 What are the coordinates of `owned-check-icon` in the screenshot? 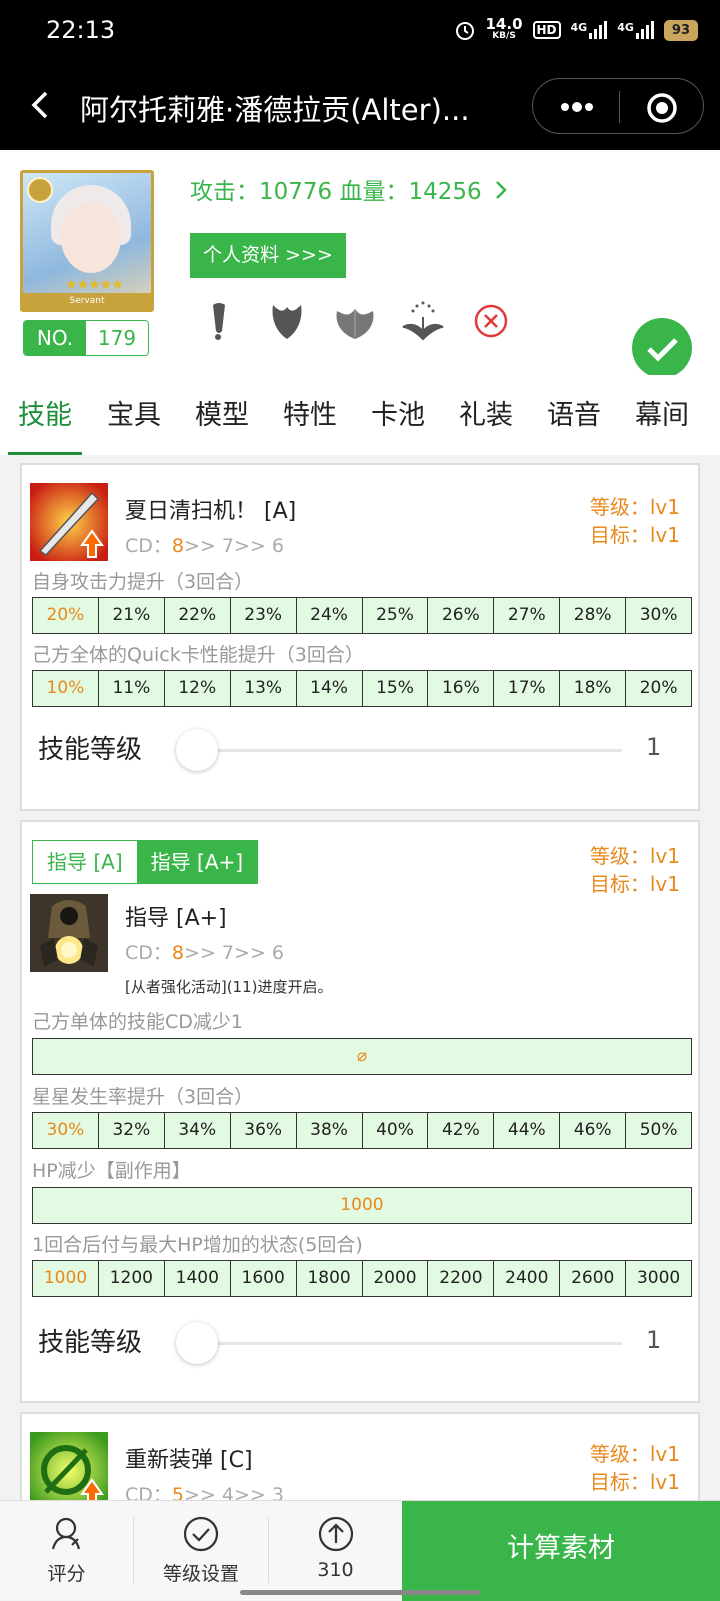 It's located at (662, 348).